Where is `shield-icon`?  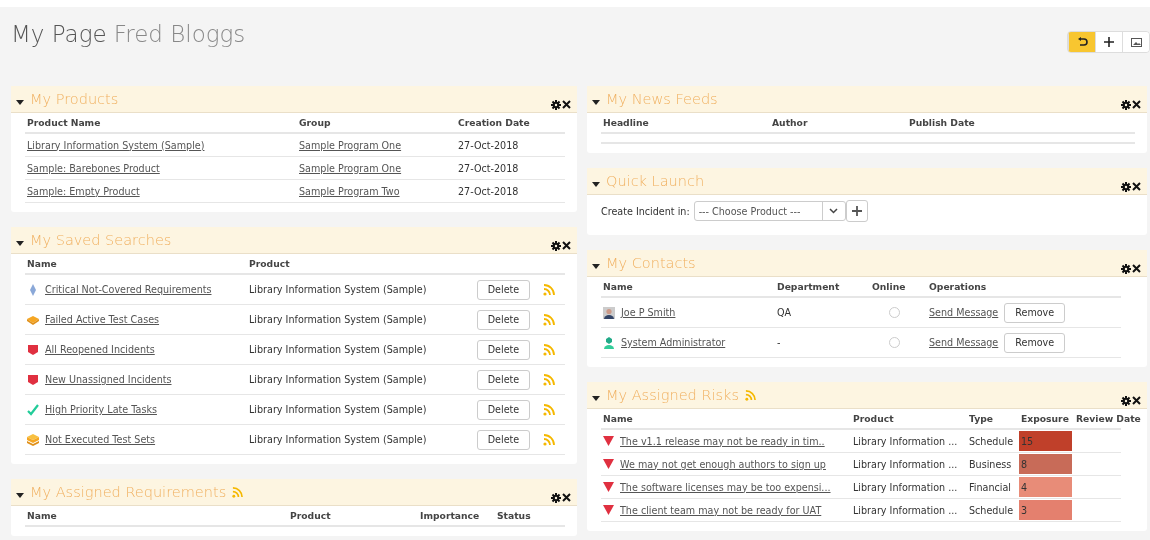 shield-icon is located at coordinates (33, 379).